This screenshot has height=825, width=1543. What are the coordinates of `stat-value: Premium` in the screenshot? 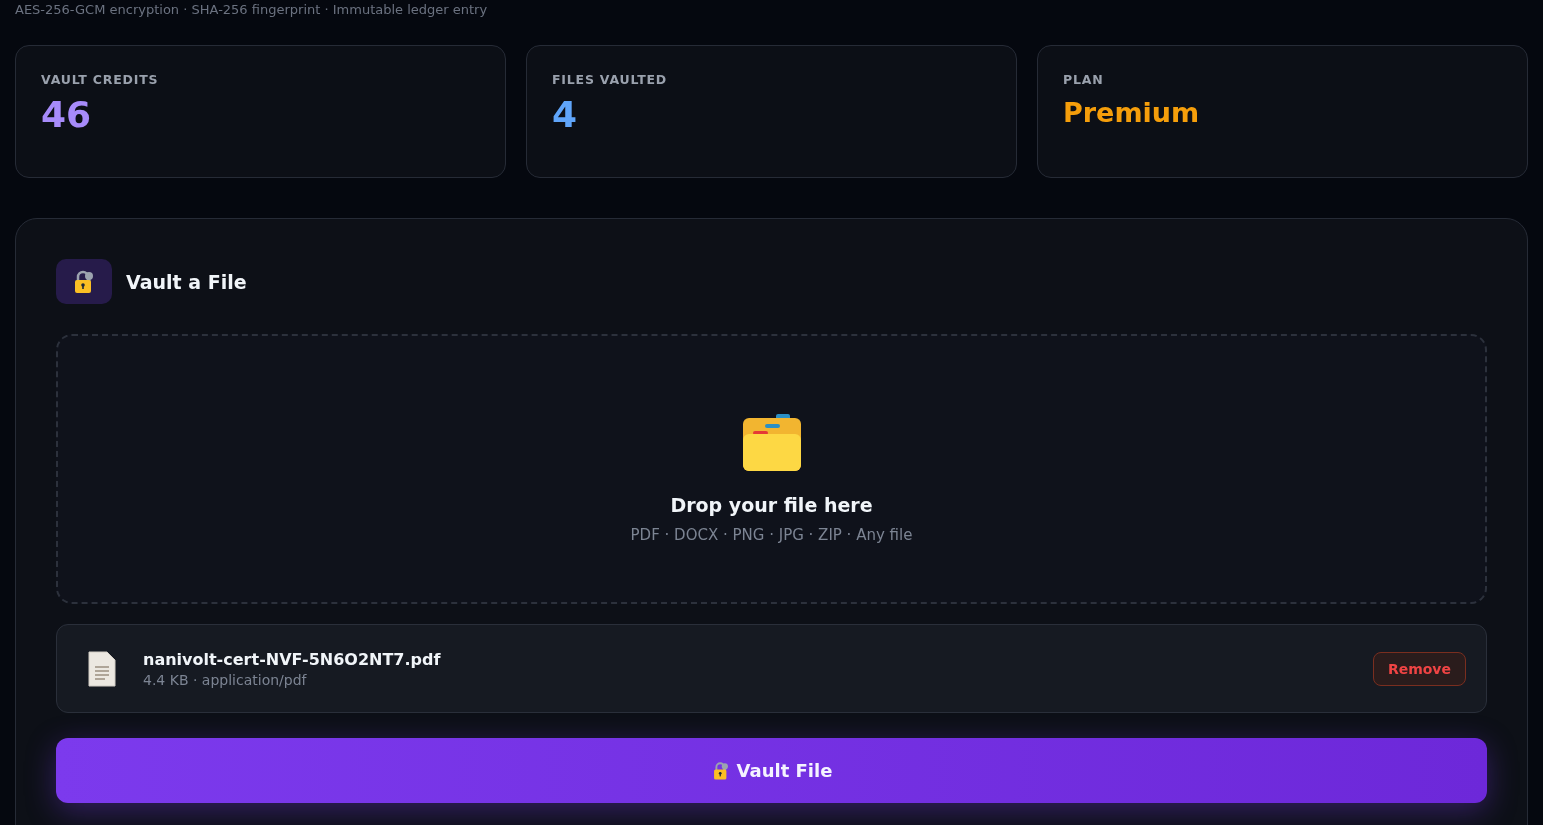 It's located at (1132, 113).